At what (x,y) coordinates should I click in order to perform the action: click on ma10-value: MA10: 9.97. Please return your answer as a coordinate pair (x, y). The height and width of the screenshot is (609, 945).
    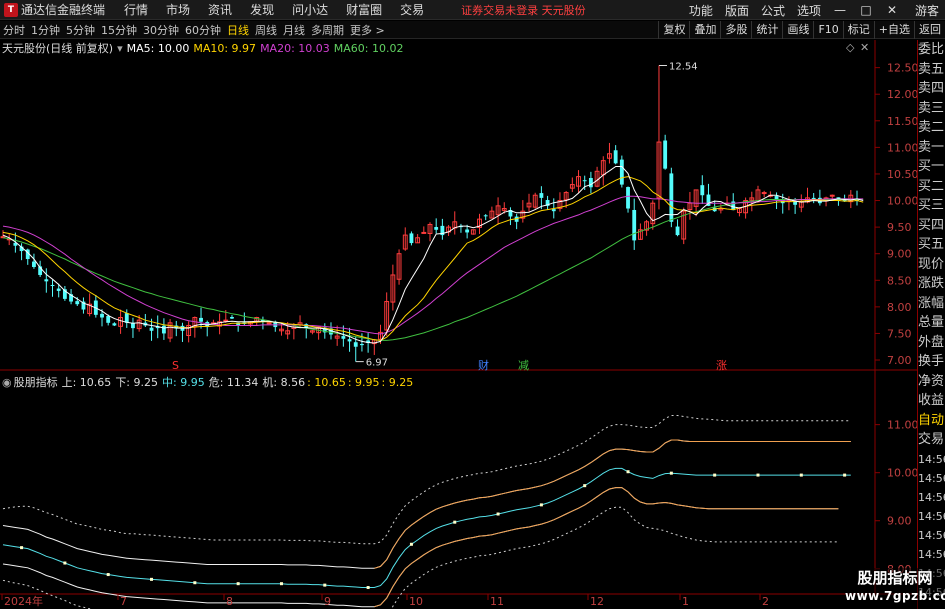
    Looking at the image, I should click on (225, 48).